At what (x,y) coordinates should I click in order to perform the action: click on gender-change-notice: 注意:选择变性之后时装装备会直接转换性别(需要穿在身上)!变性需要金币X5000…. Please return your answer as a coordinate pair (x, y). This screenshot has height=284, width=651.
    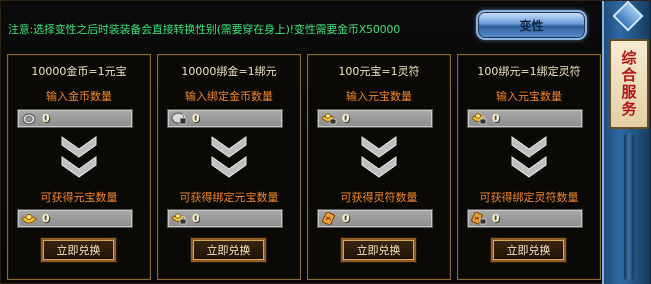
    Looking at the image, I should click on (204, 29).